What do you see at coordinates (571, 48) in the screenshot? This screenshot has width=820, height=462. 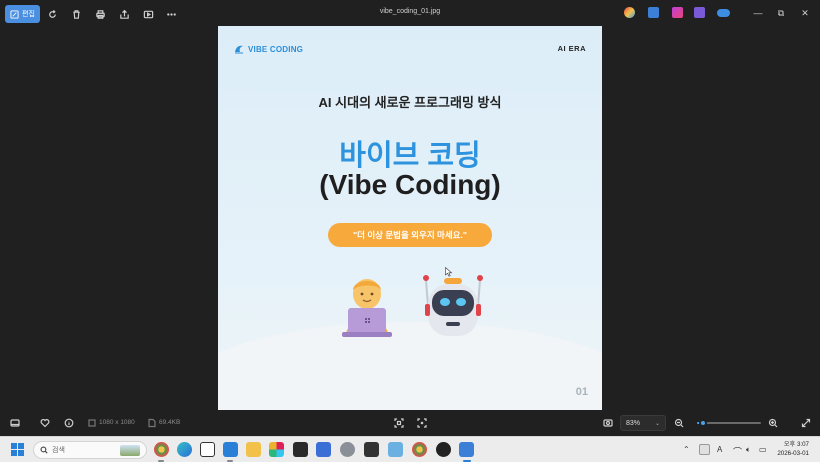 I see `corner-label: AI ERA` at bounding box center [571, 48].